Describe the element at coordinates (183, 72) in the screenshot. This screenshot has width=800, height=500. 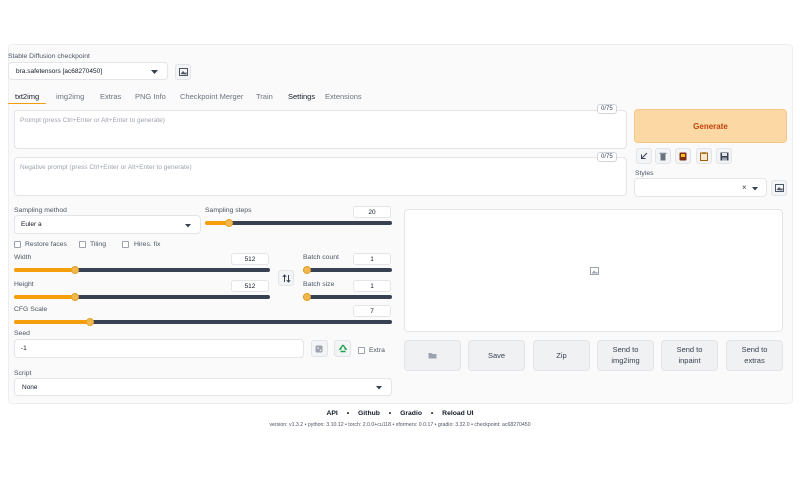
I see `refresh-checkpoint-button` at that location.